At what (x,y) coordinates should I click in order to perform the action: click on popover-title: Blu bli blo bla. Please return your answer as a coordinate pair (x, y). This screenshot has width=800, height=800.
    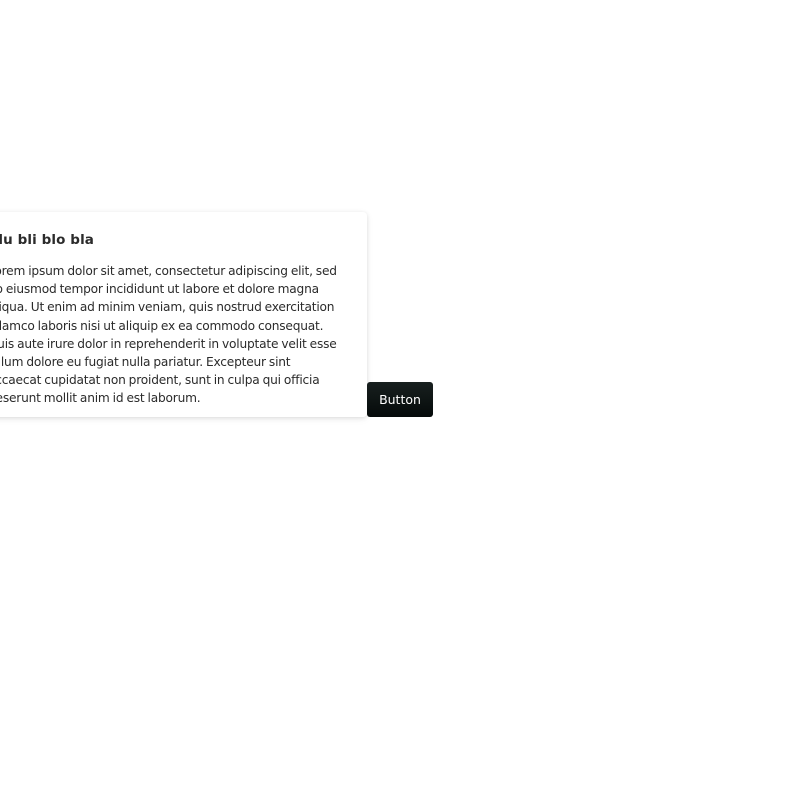
    Looking at the image, I should click on (47, 240).